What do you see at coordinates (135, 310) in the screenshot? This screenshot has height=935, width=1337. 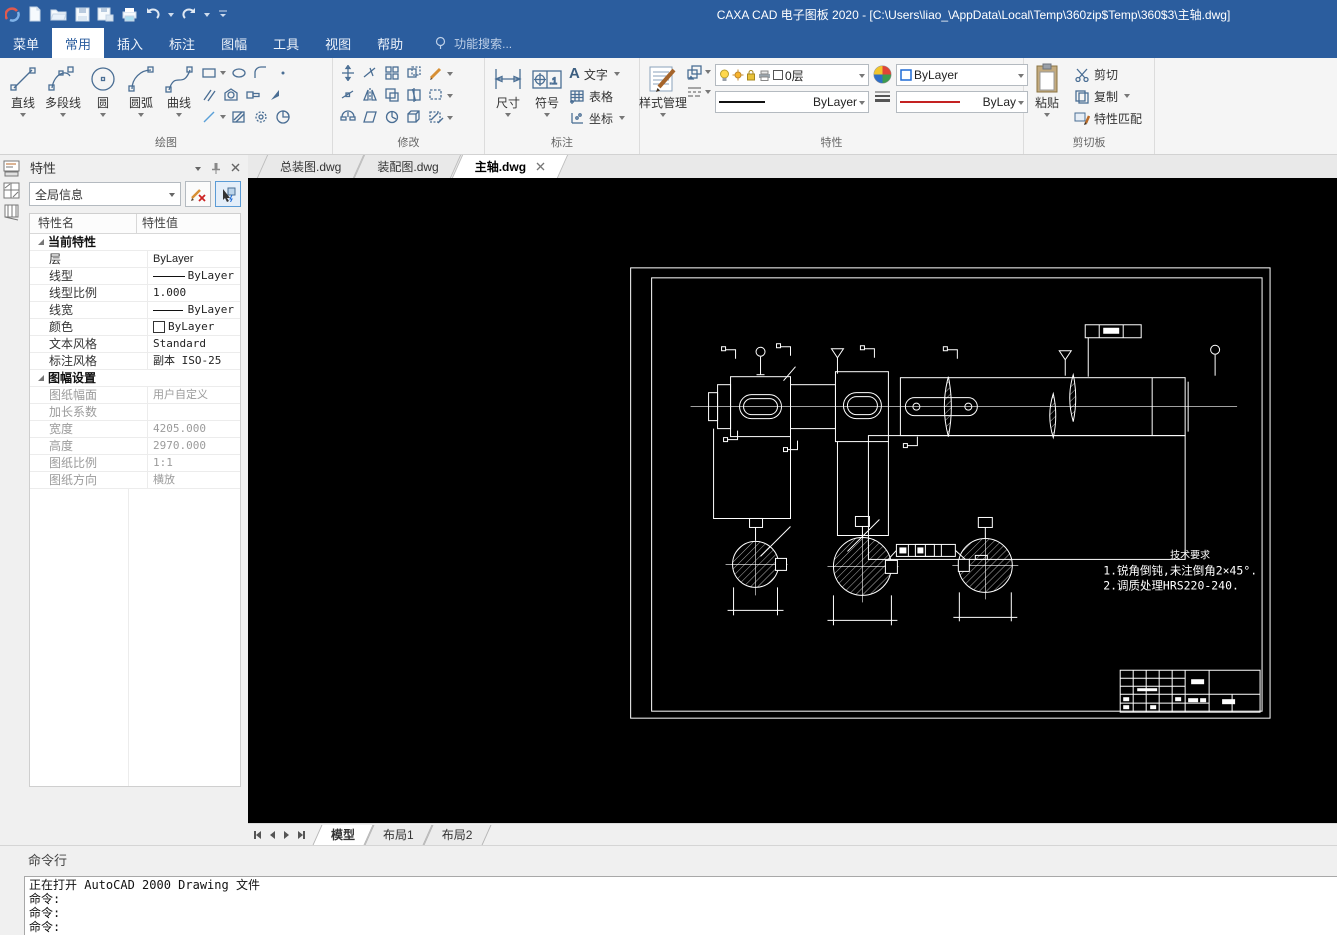 I see `prop-row-lineweight: 线宽 ByLayer` at bounding box center [135, 310].